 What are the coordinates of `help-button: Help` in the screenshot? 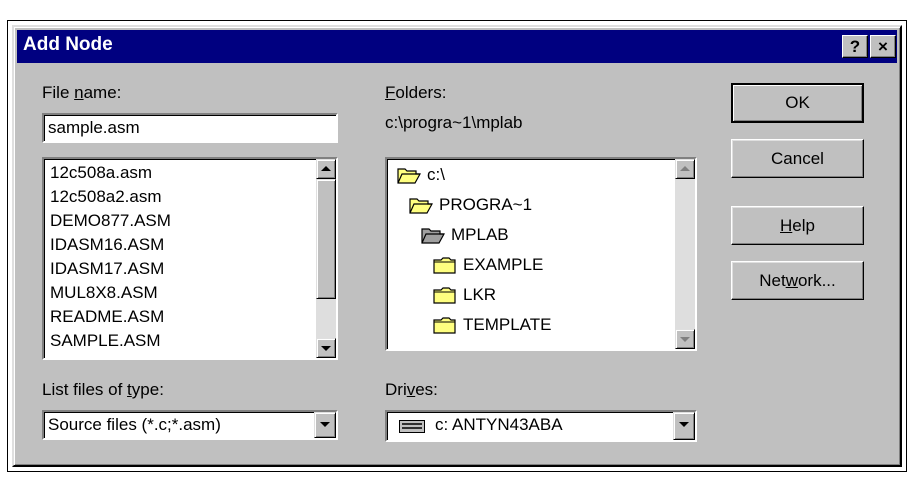 It's located at (797, 225).